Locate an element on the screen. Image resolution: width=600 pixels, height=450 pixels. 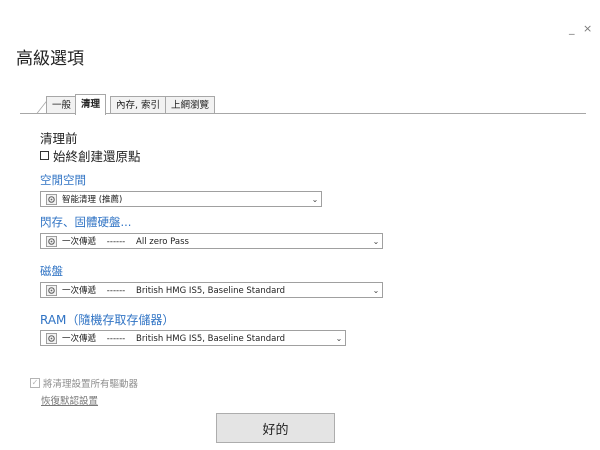
flash-ssd-value: 一次傳遞 ------ All zero Pass is located at coordinates (125, 242).